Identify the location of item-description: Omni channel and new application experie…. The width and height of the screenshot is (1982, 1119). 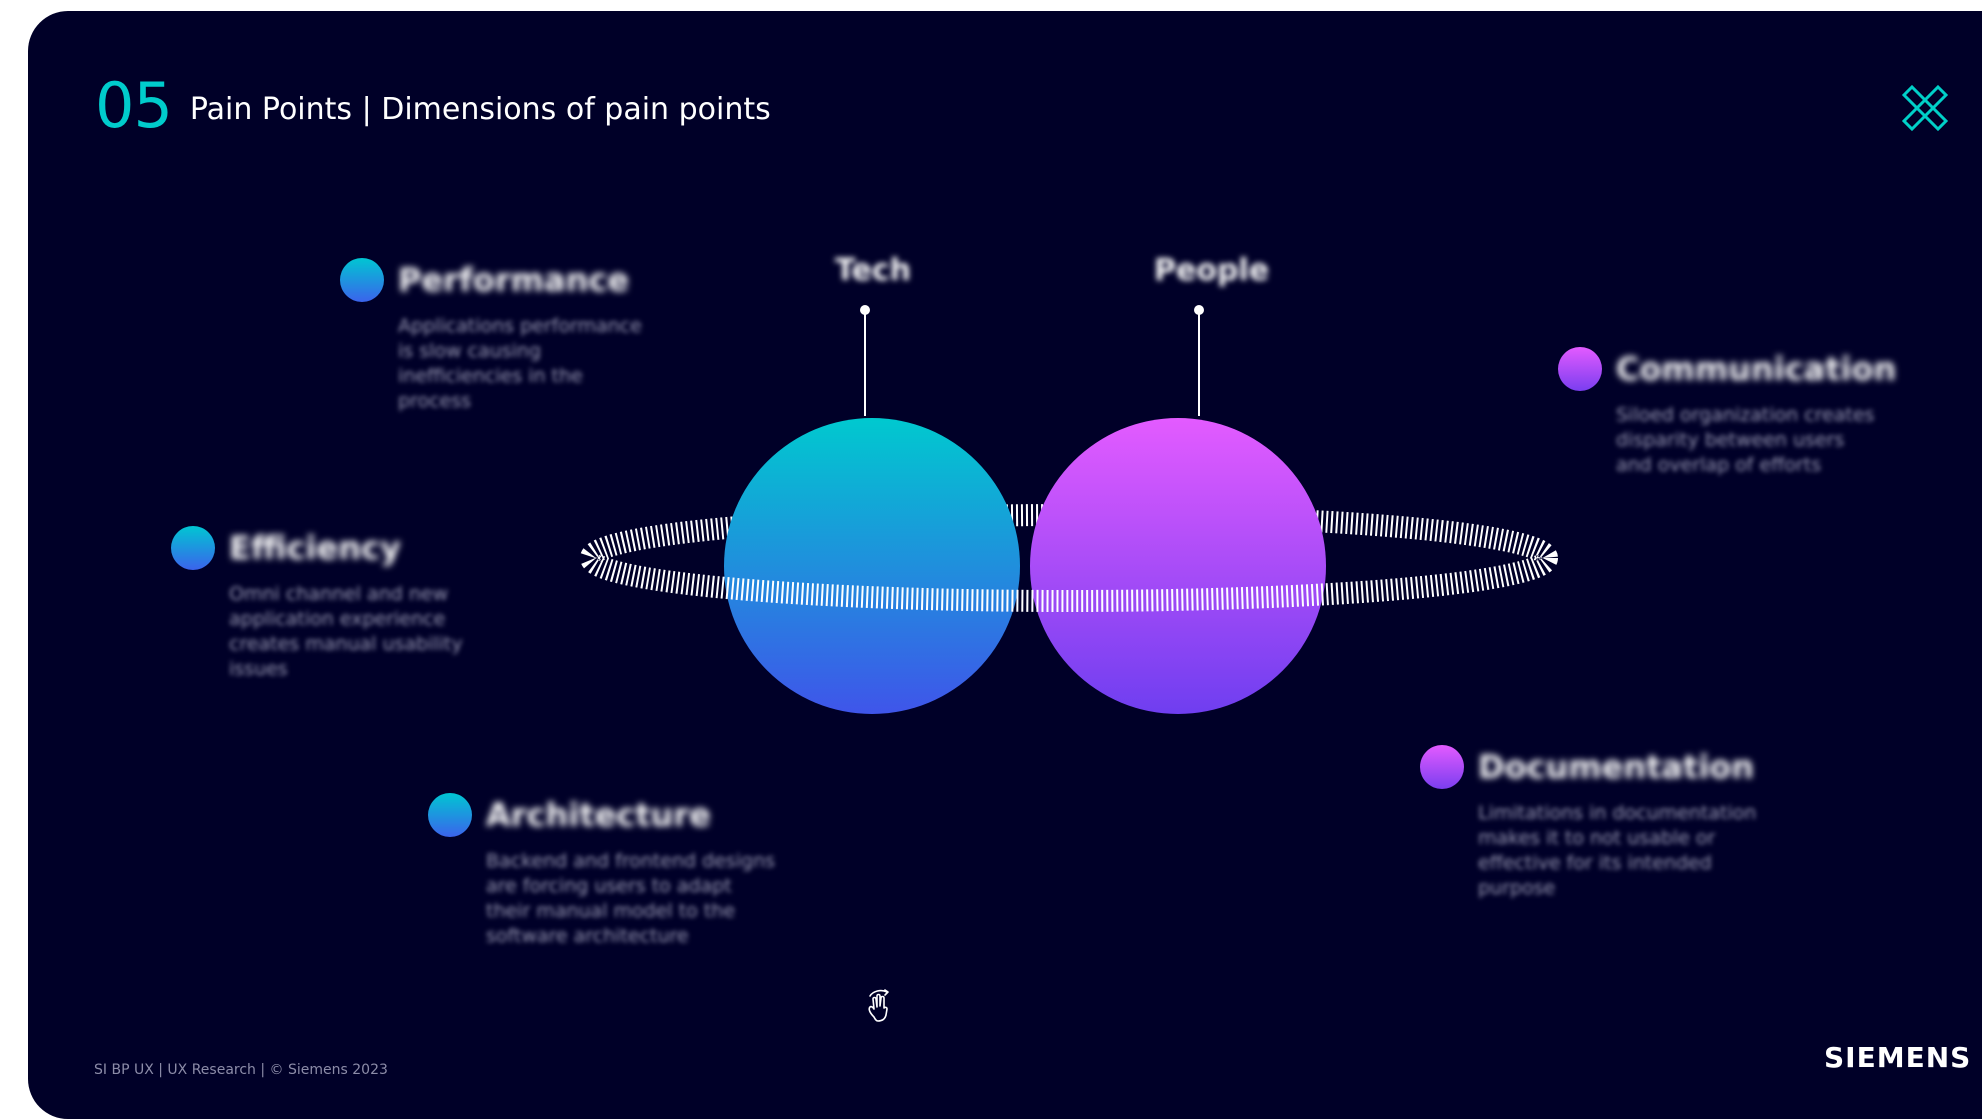
(346, 631).